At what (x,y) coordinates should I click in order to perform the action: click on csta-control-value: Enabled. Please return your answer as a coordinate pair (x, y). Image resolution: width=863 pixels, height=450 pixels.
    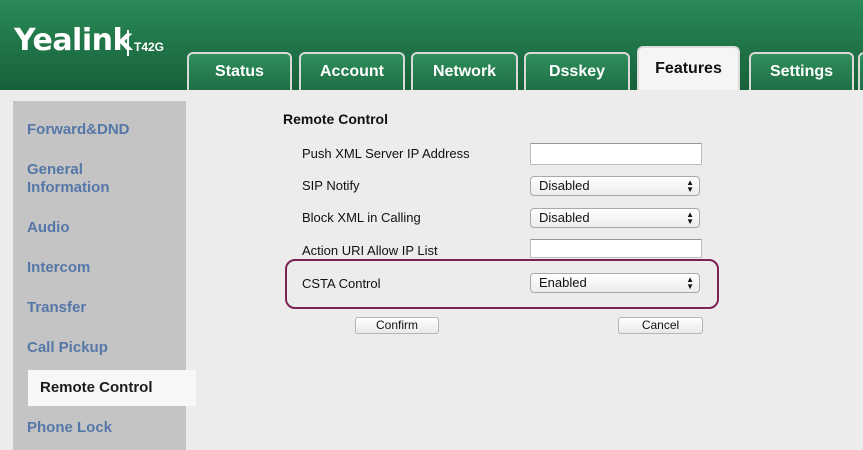
    Looking at the image, I should click on (563, 282).